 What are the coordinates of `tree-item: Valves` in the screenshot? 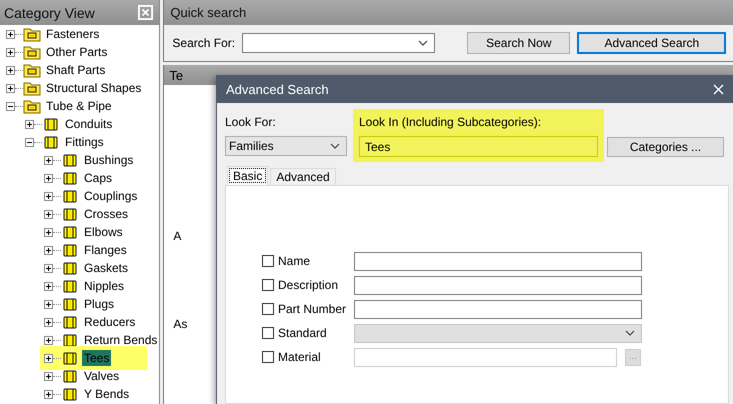 It's located at (102, 376).